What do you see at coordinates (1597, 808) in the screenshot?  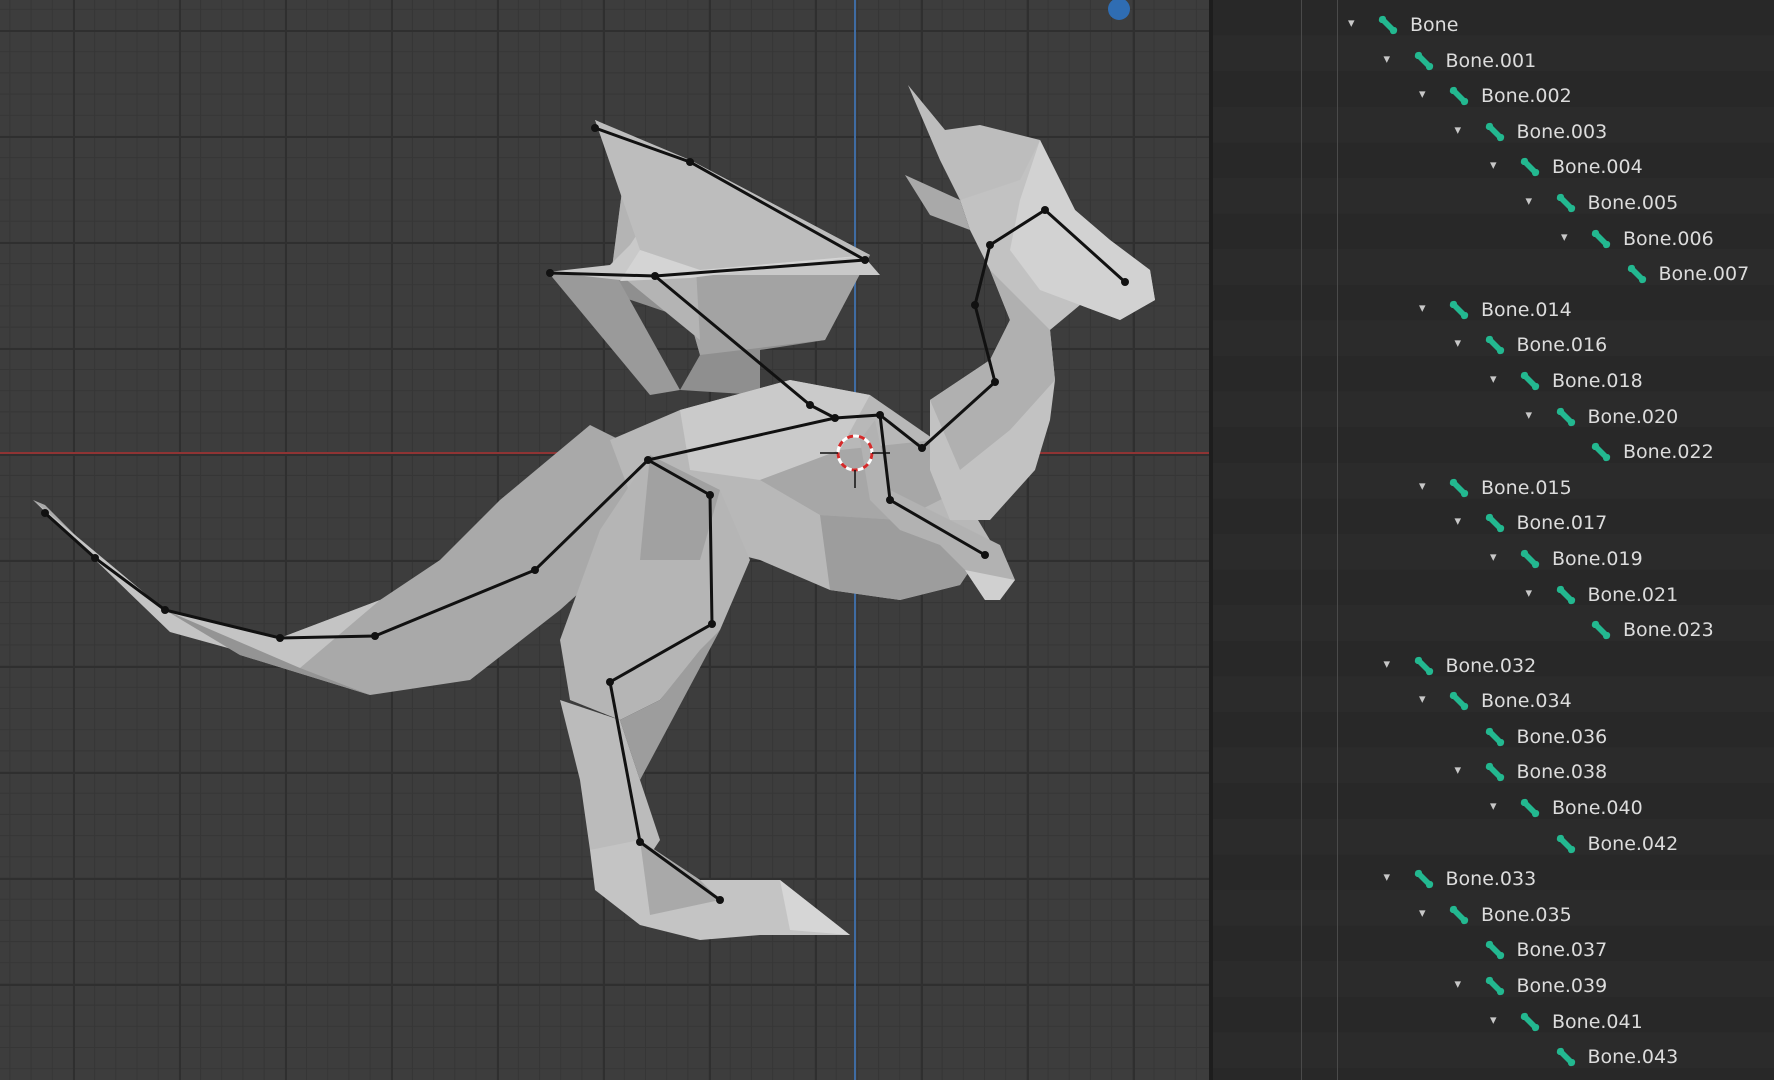 I see `bone-label: Bone.040` at bounding box center [1597, 808].